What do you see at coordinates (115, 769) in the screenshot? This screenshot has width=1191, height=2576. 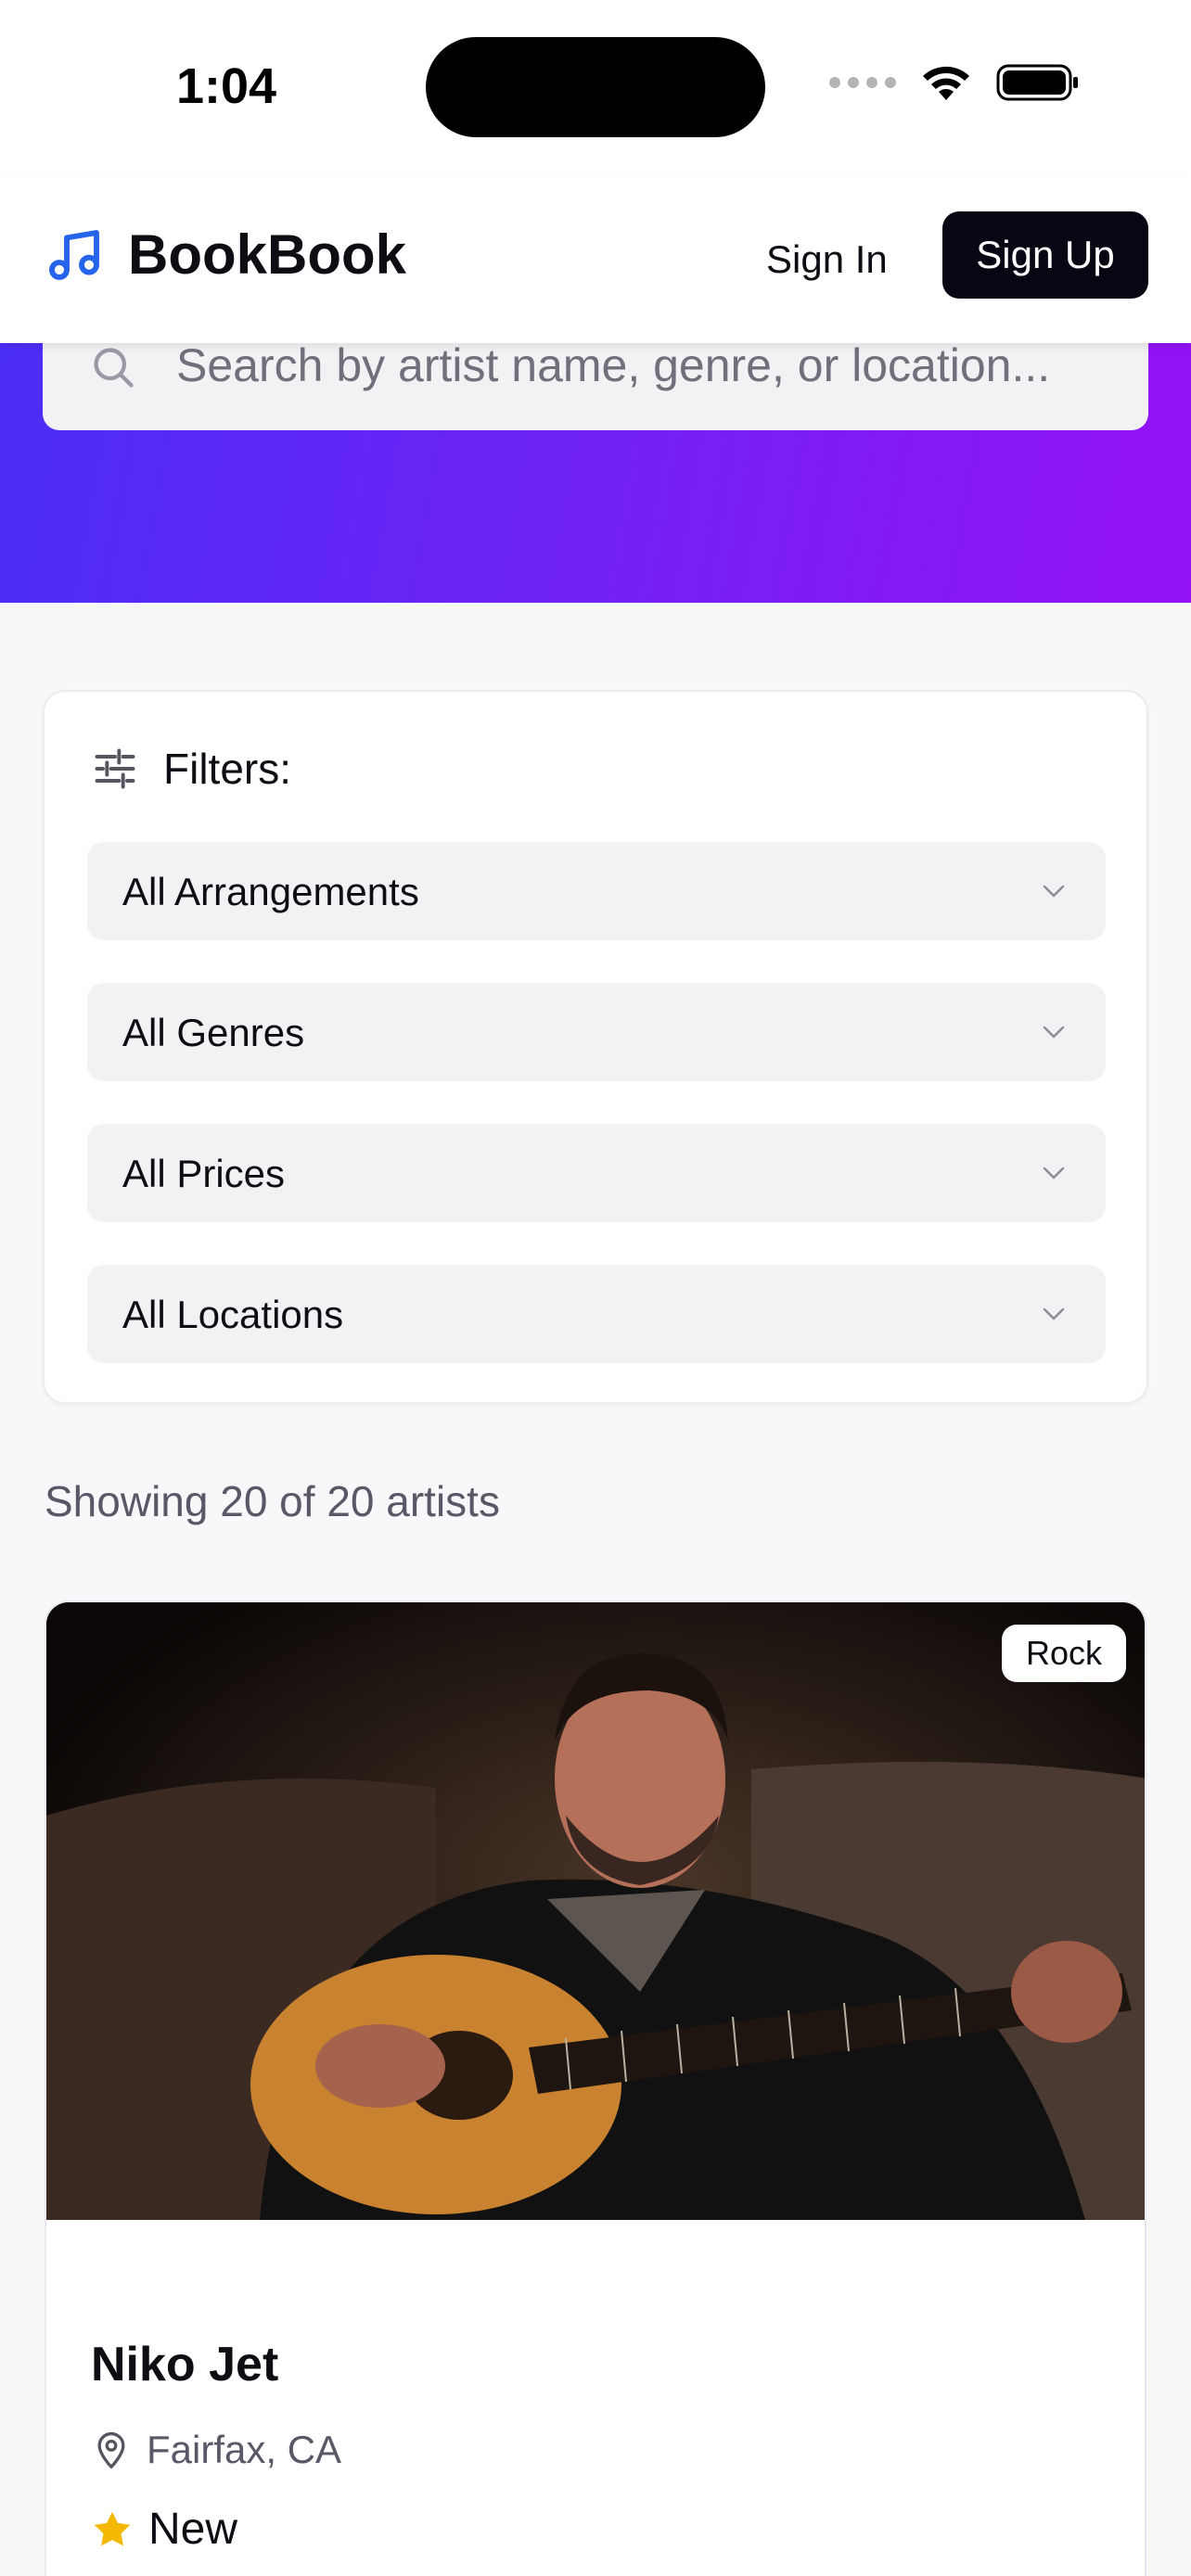 I see `sliders-icon` at bounding box center [115, 769].